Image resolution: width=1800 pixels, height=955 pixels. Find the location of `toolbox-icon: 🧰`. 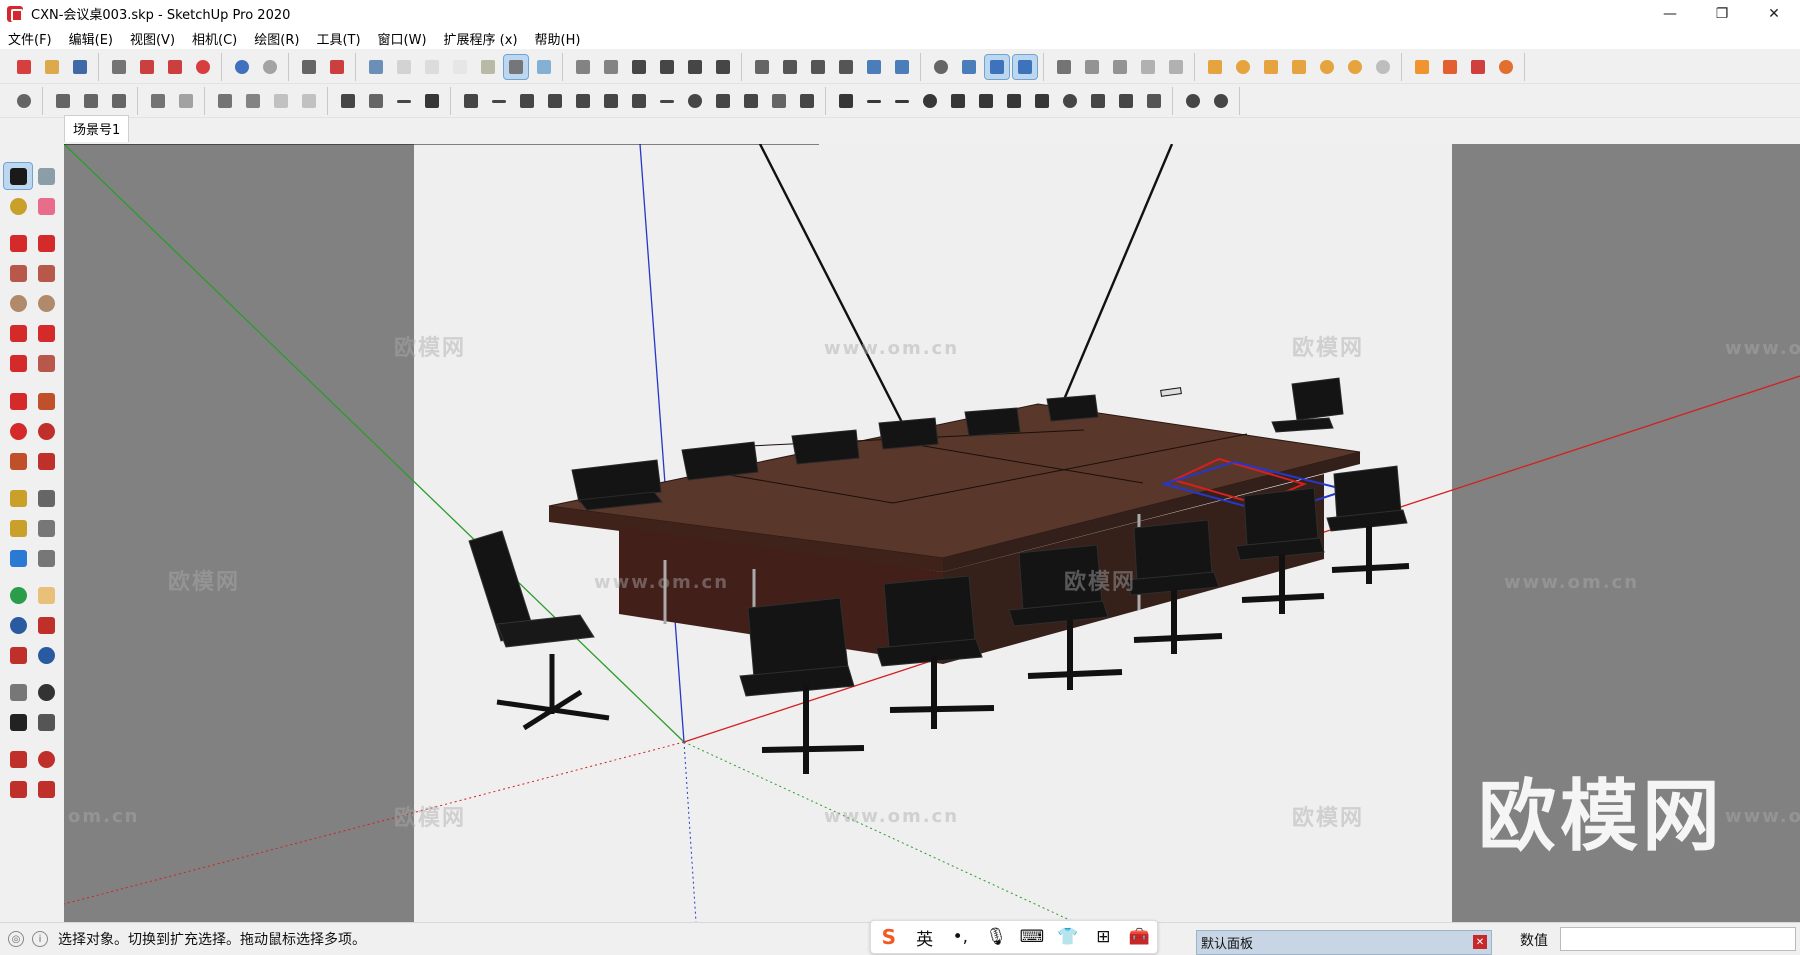

toolbox-icon: 🧰 is located at coordinates (1139, 937).